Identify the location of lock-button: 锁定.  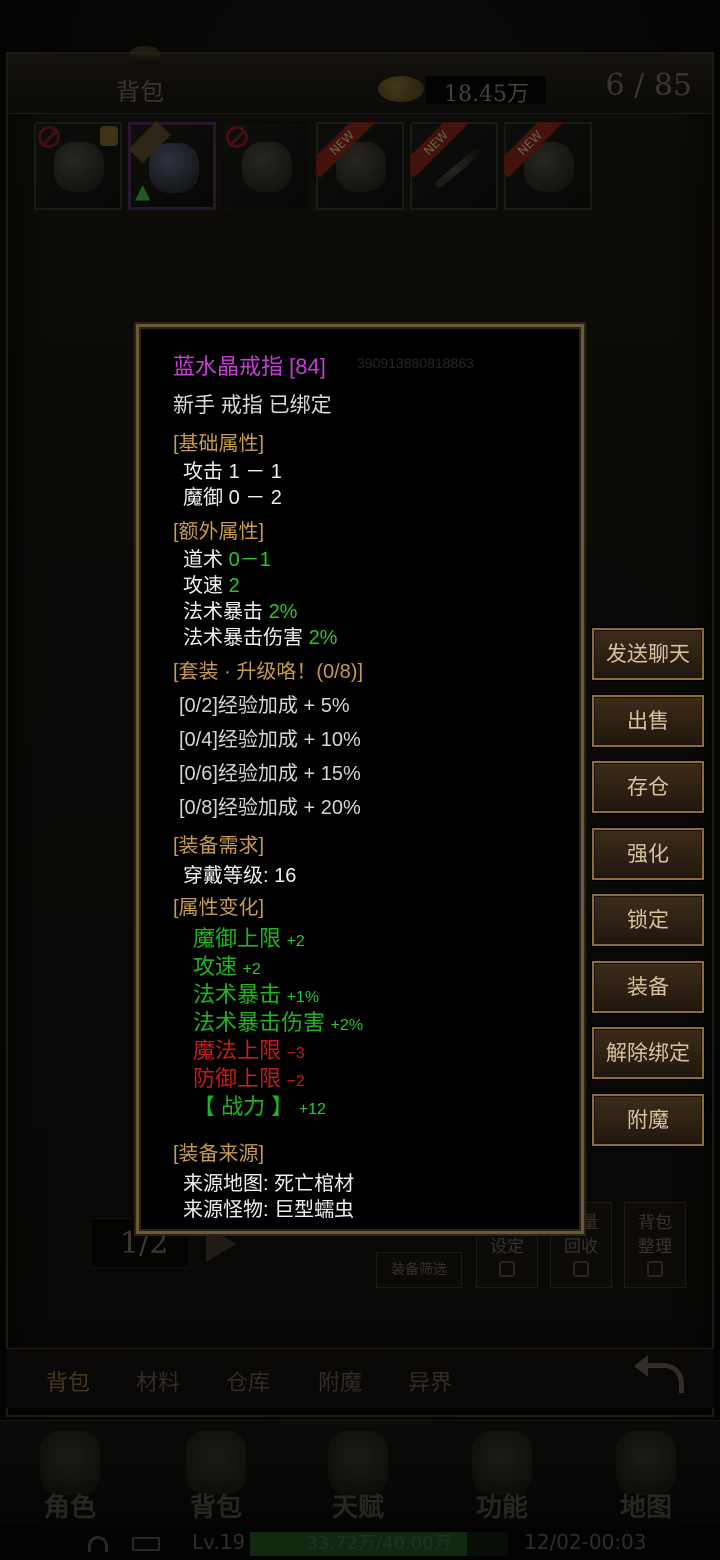
(648, 920).